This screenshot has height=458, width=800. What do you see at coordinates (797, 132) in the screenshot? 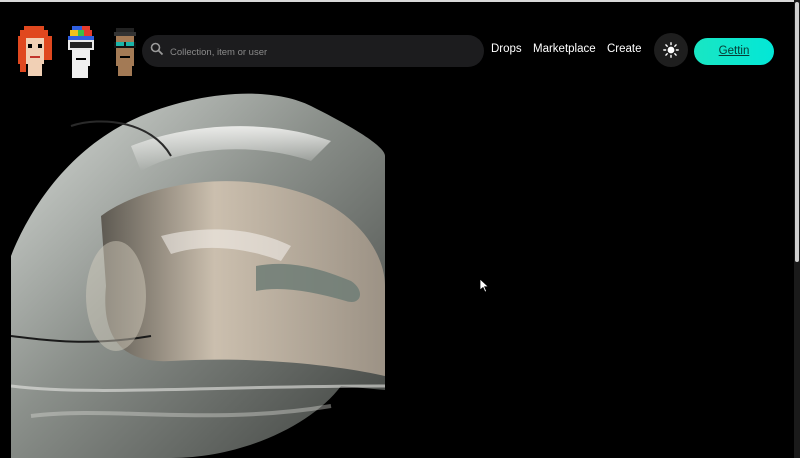
I see `scrollbar-thumb` at bounding box center [797, 132].